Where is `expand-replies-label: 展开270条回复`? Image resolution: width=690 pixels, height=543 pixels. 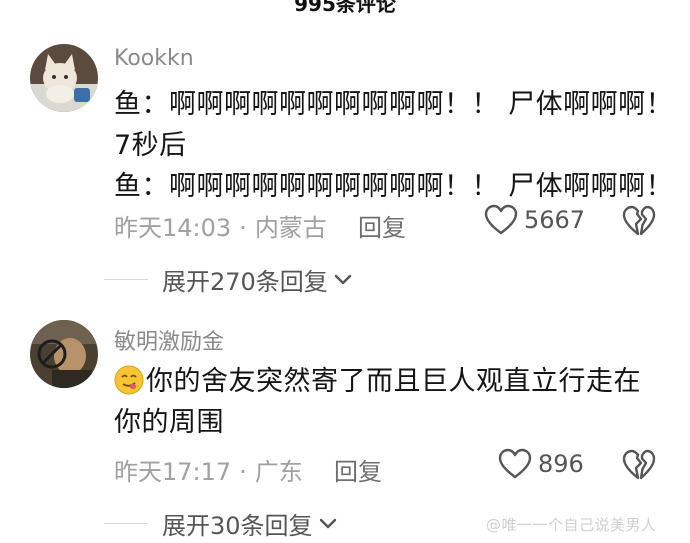 expand-replies-label: 展开270条回复 is located at coordinates (245, 282).